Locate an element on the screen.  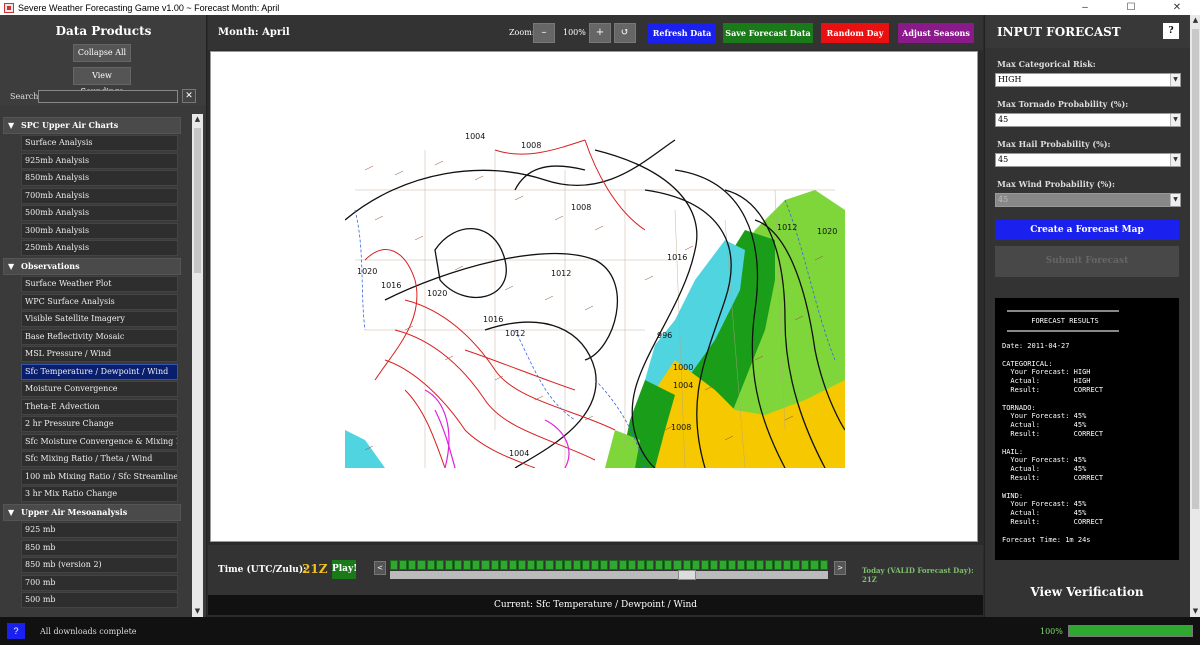
product-item: Sfc Mixing Ratio / Theta / Wind is located at coordinates (99, 459).